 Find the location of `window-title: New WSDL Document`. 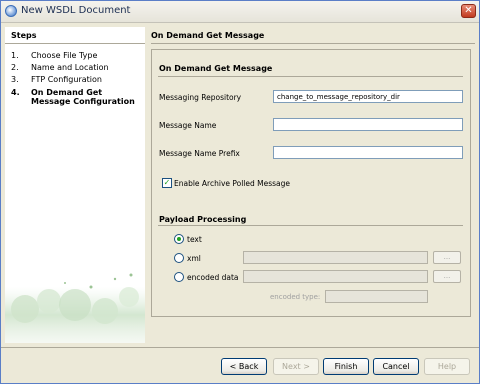

window-title: New WSDL Document is located at coordinates (76, 10).